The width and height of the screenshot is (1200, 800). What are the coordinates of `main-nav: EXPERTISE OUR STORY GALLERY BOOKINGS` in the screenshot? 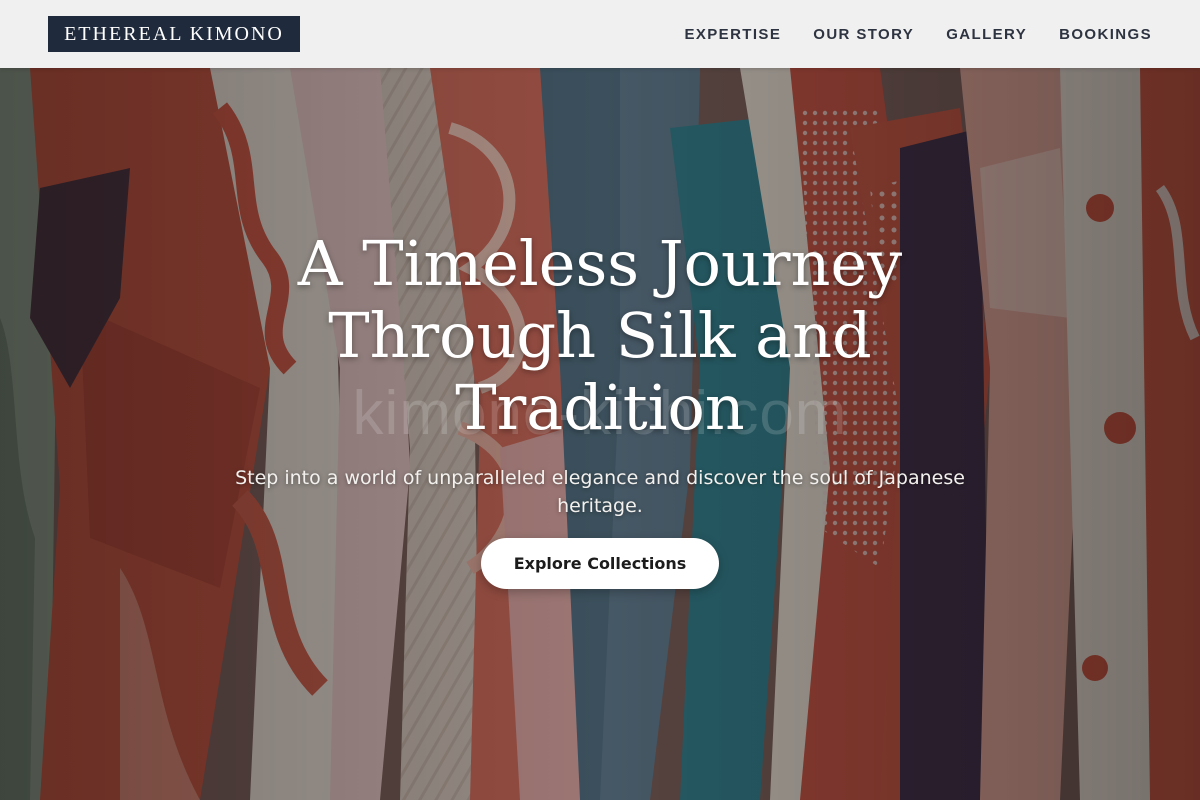 It's located at (902, 34).